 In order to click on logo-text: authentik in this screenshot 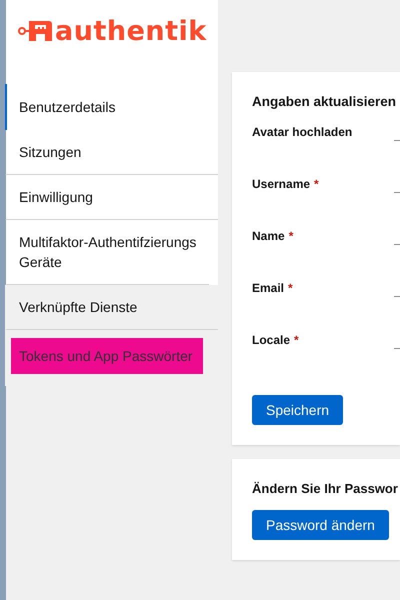, I will do `click(131, 31)`.